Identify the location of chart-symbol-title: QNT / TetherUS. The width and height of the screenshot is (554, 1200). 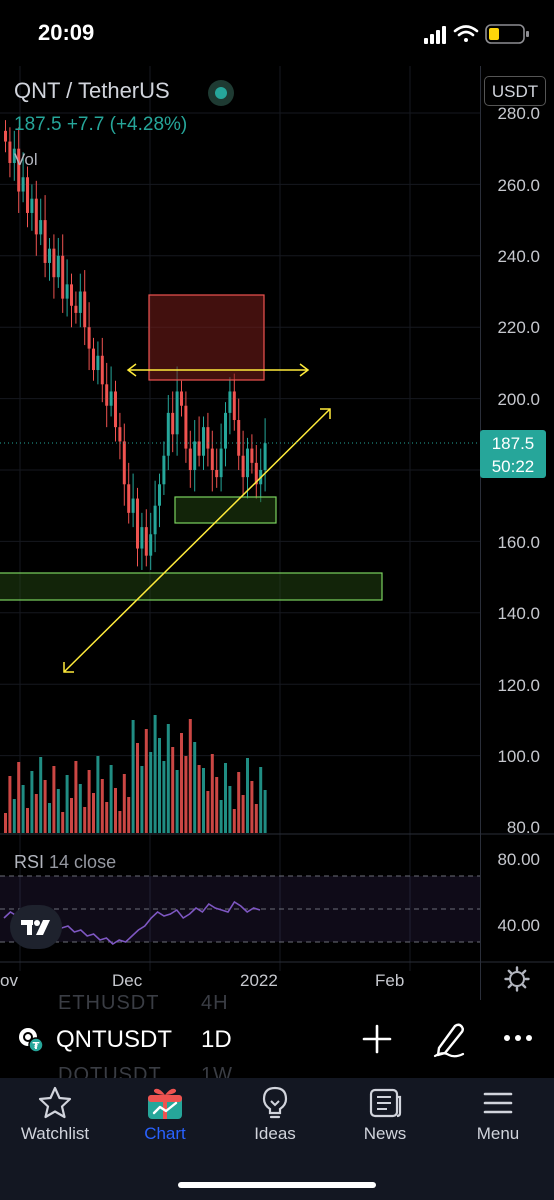
(92, 91).